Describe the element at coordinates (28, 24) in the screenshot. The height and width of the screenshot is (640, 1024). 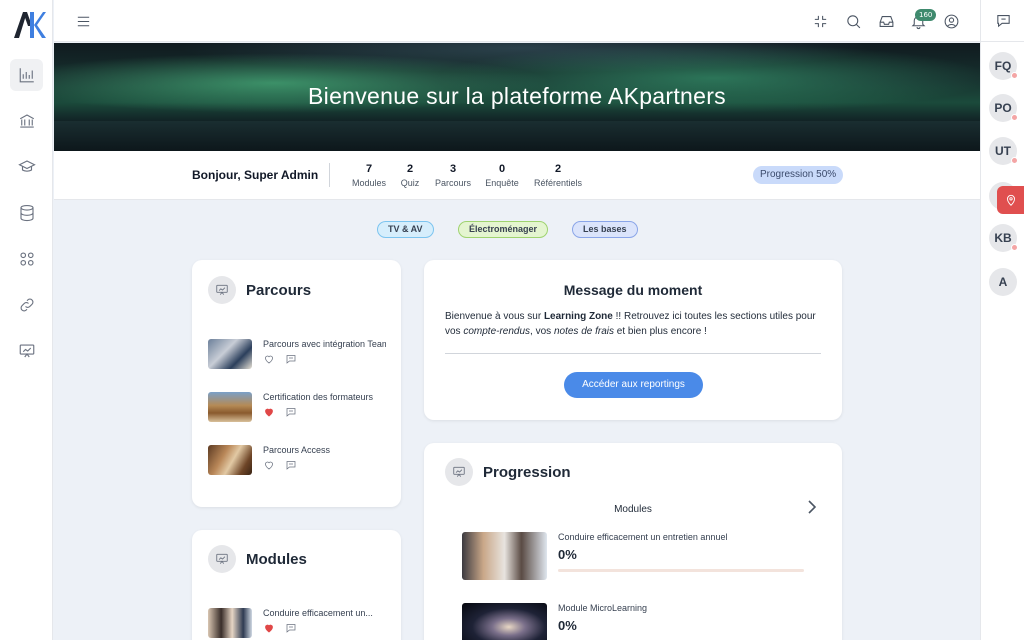
I see `akpartners-logo` at that location.